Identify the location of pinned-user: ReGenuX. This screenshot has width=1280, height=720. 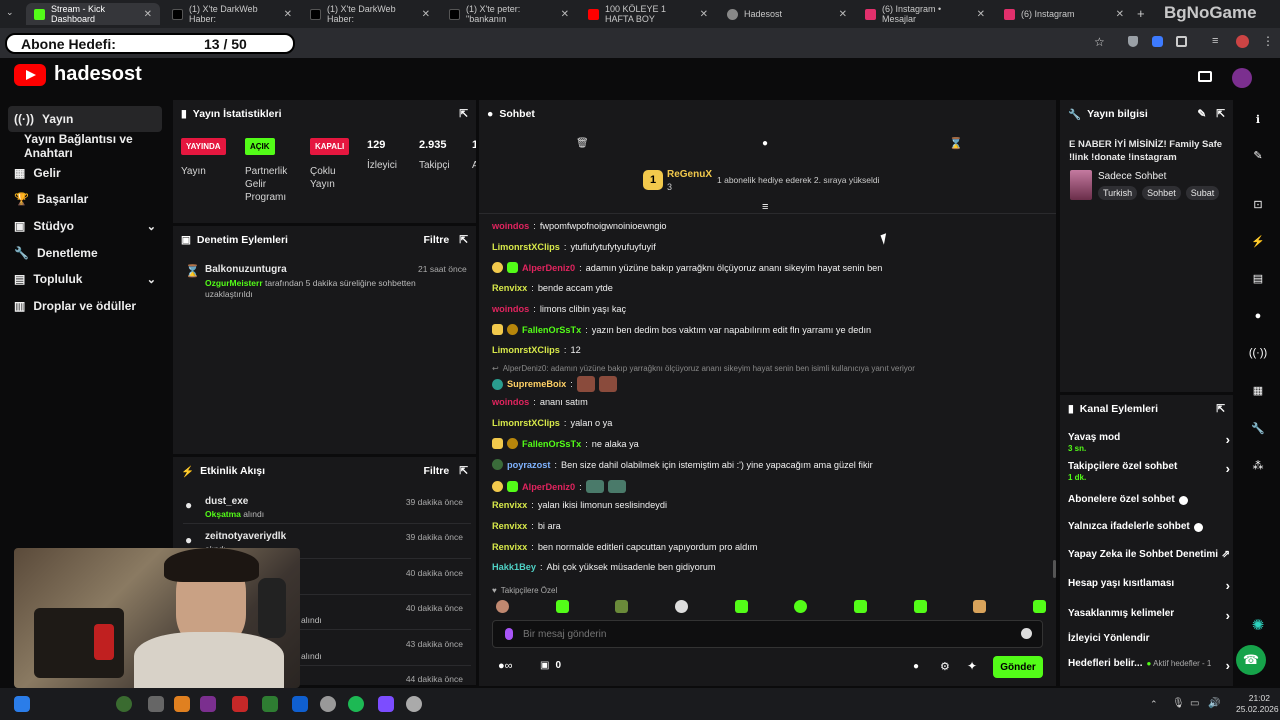
(689, 174).